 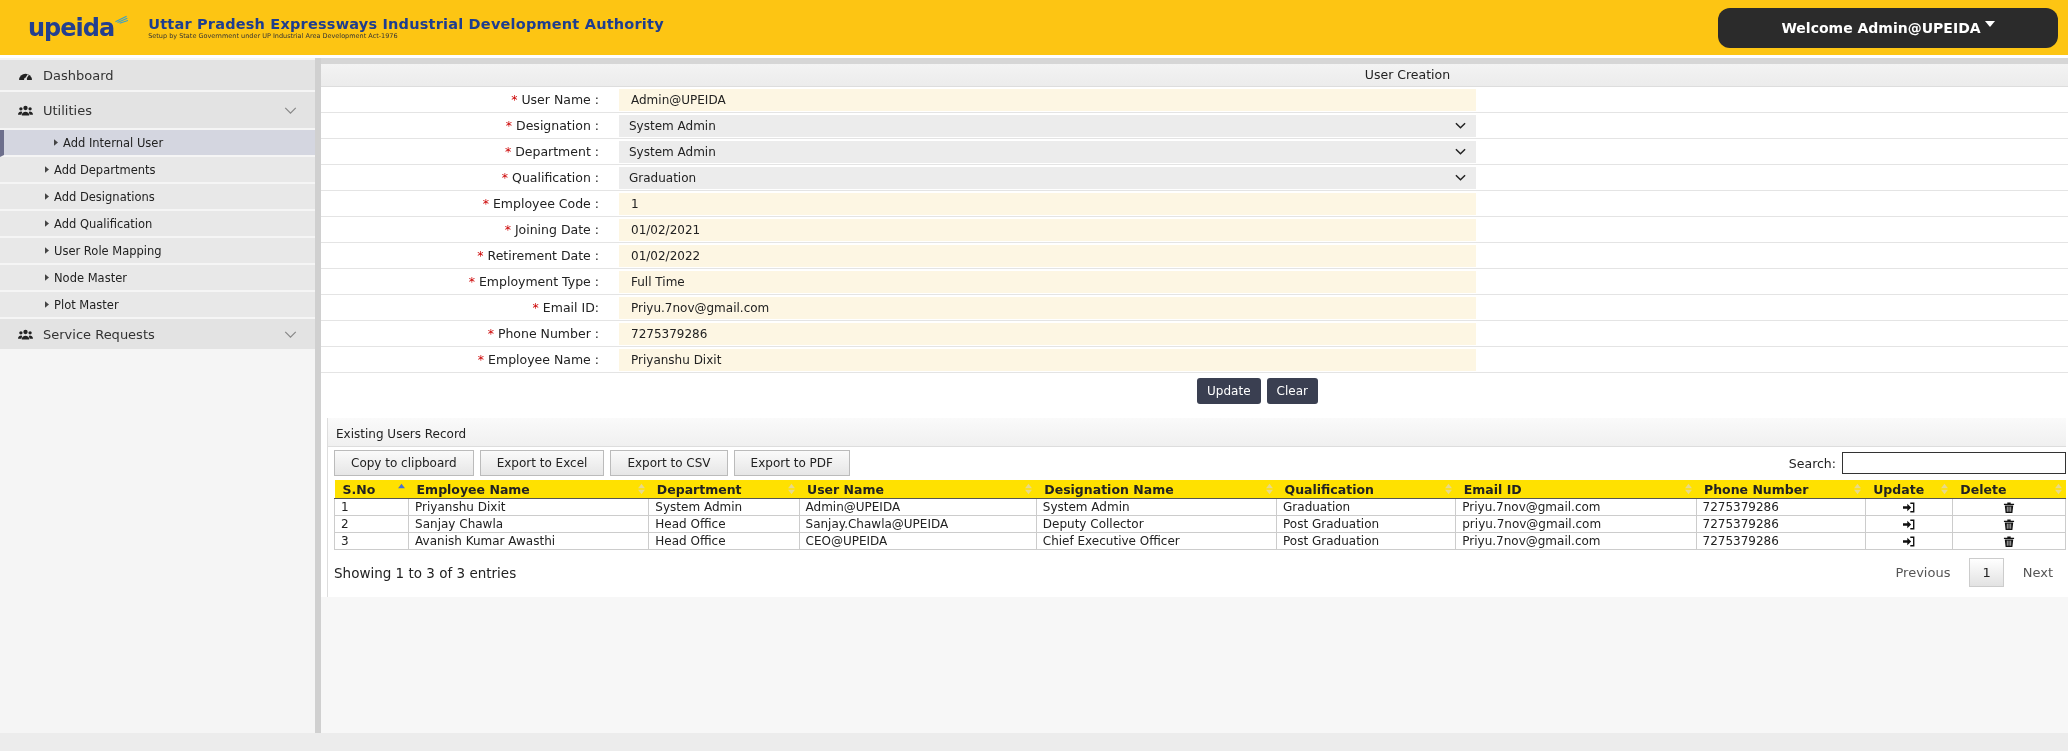 I want to click on sidebar-item: Dashboard, so click(x=157, y=76).